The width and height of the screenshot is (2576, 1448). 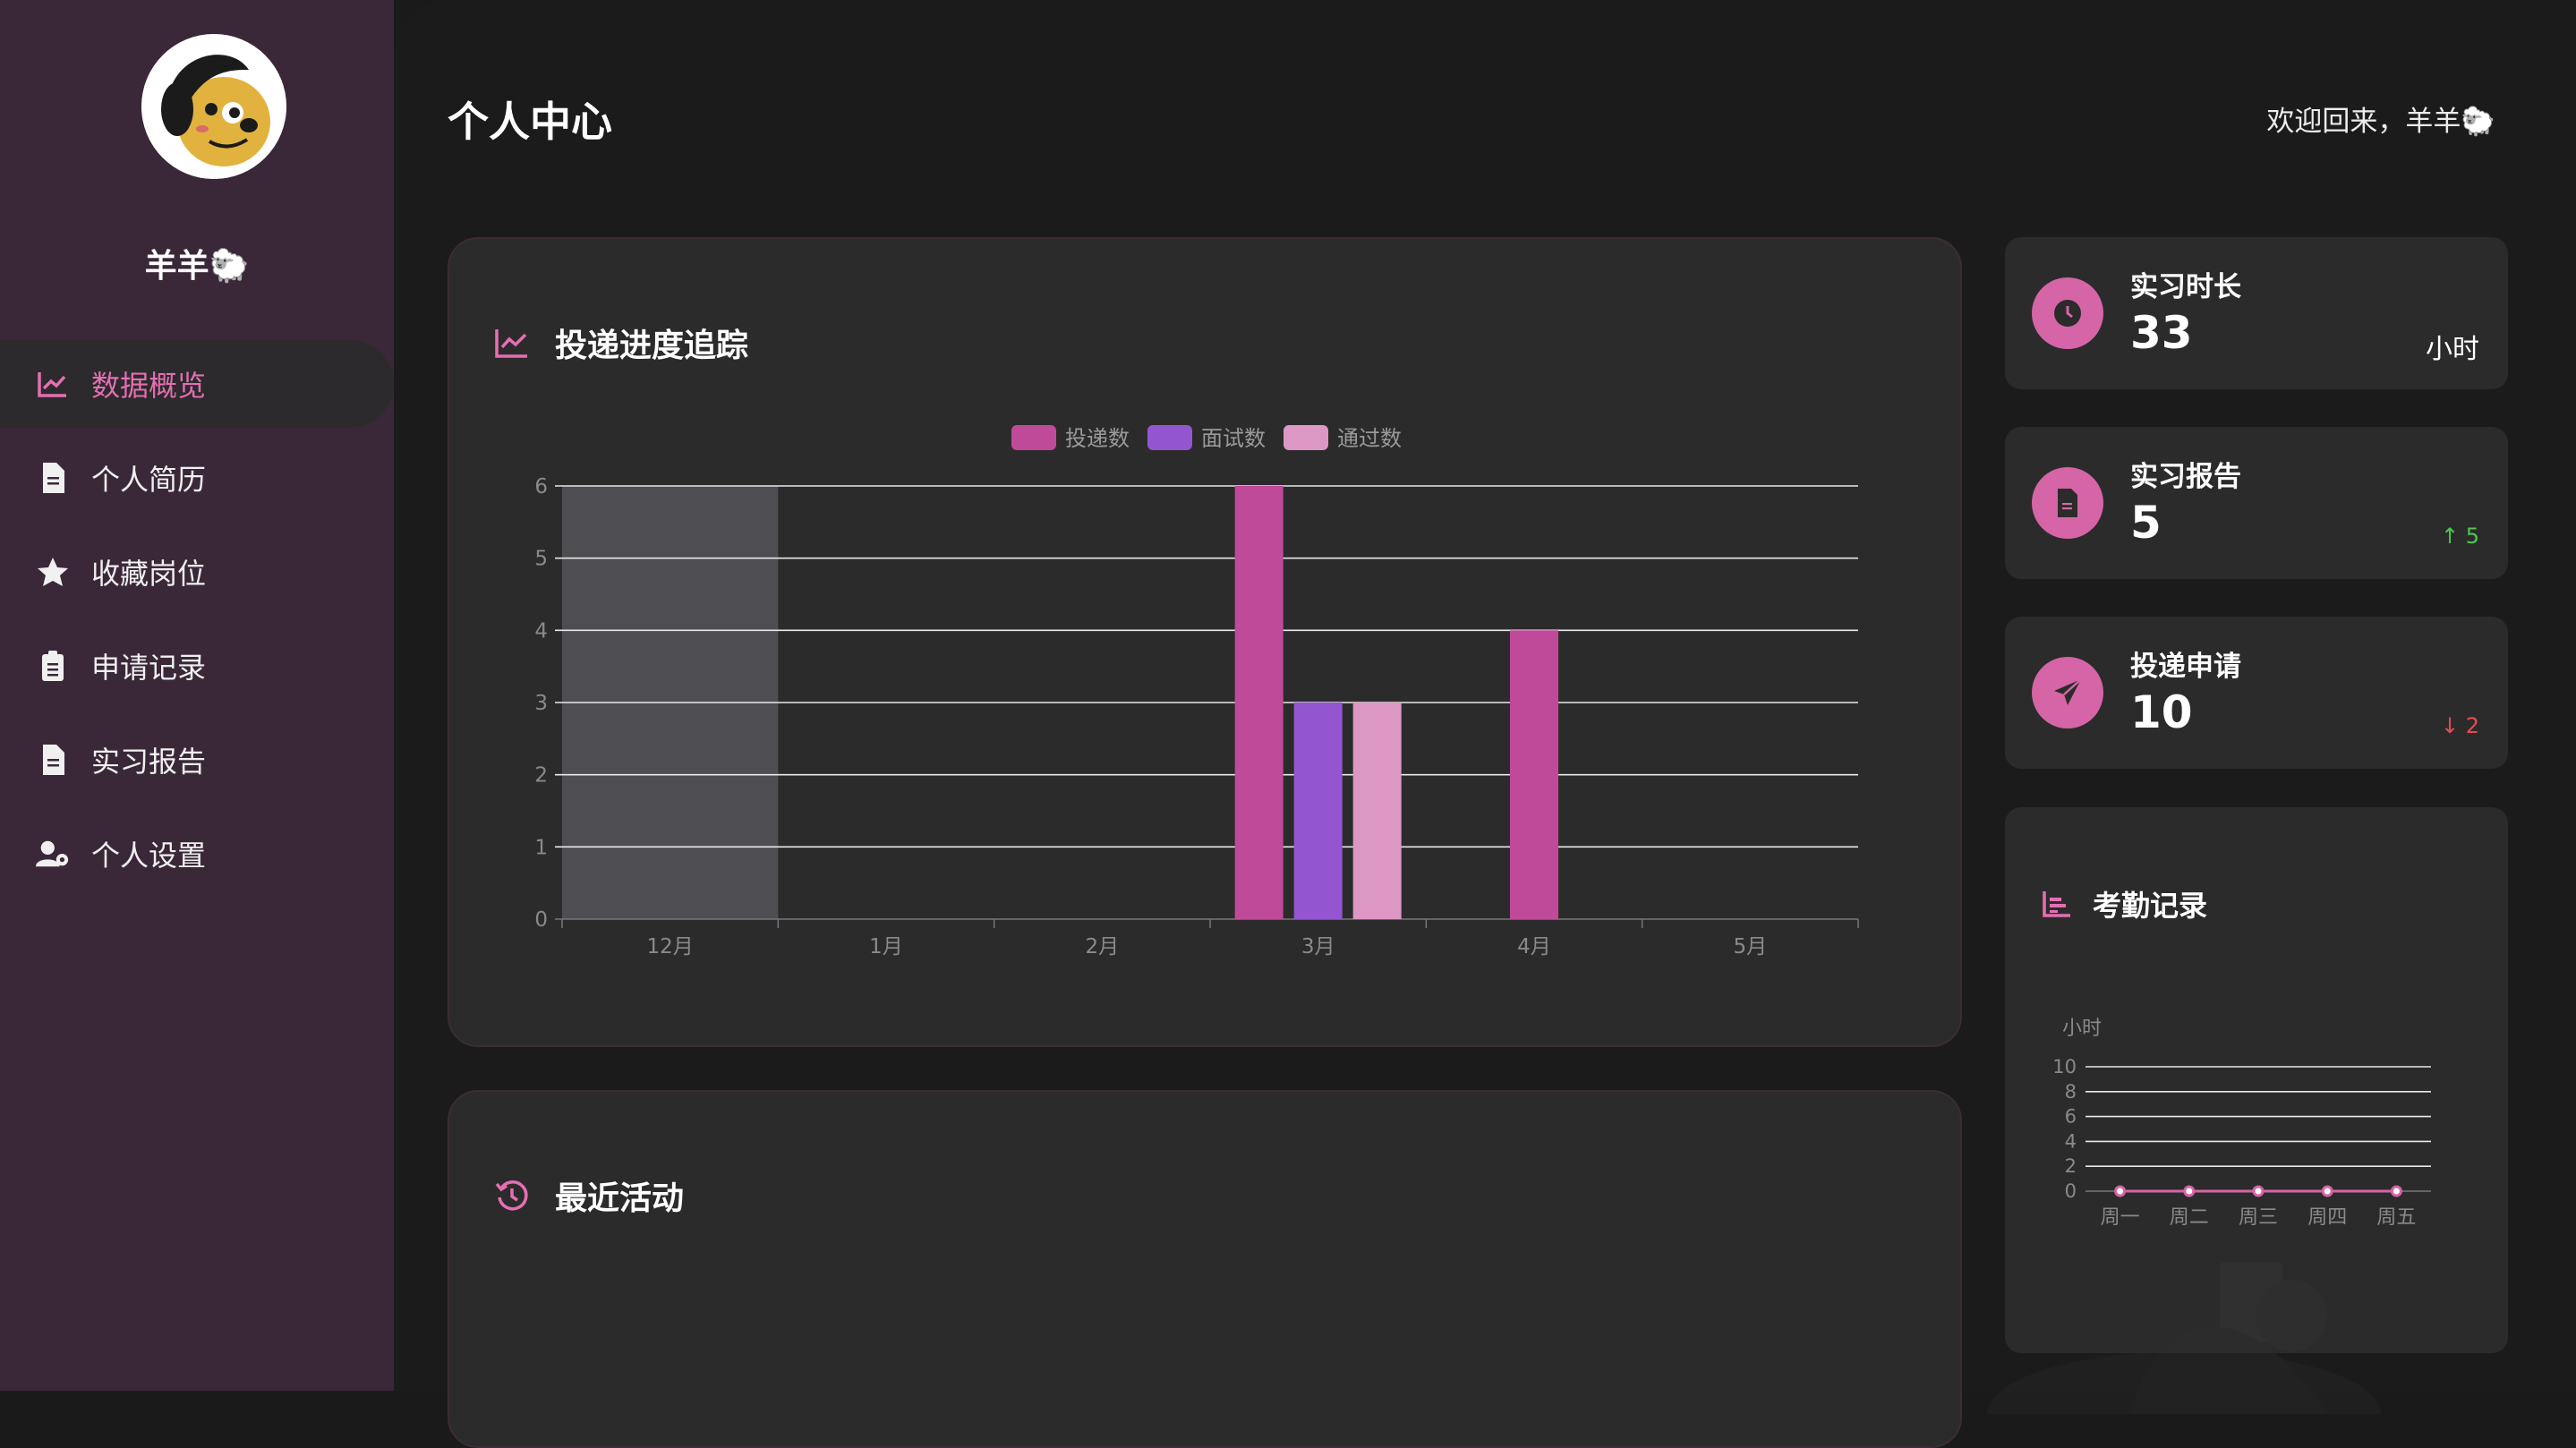 I want to click on clock-icon, so click(x=2067, y=313).